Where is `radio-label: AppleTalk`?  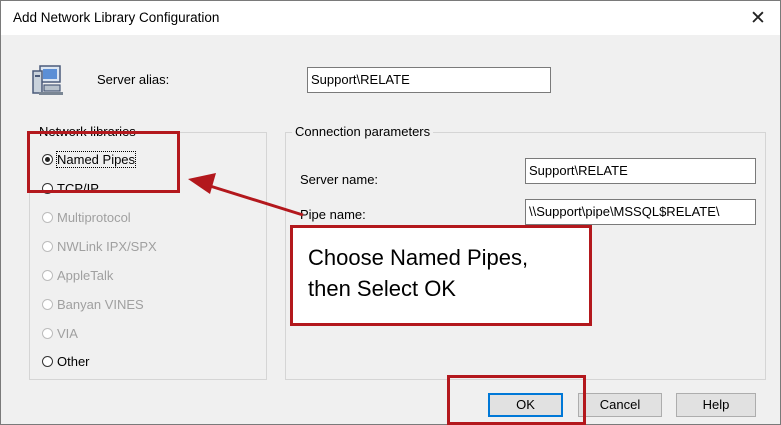
radio-label: AppleTalk is located at coordinates (85, 275).